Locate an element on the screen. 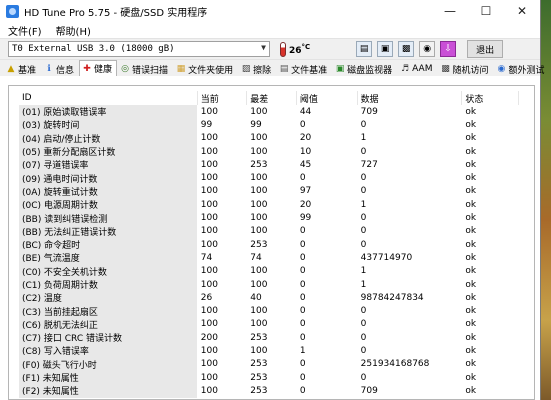 The image size is (551, 400). tab-disk-monitor: ▣ 磁盘监视器 is located at coordinates (364, 68).